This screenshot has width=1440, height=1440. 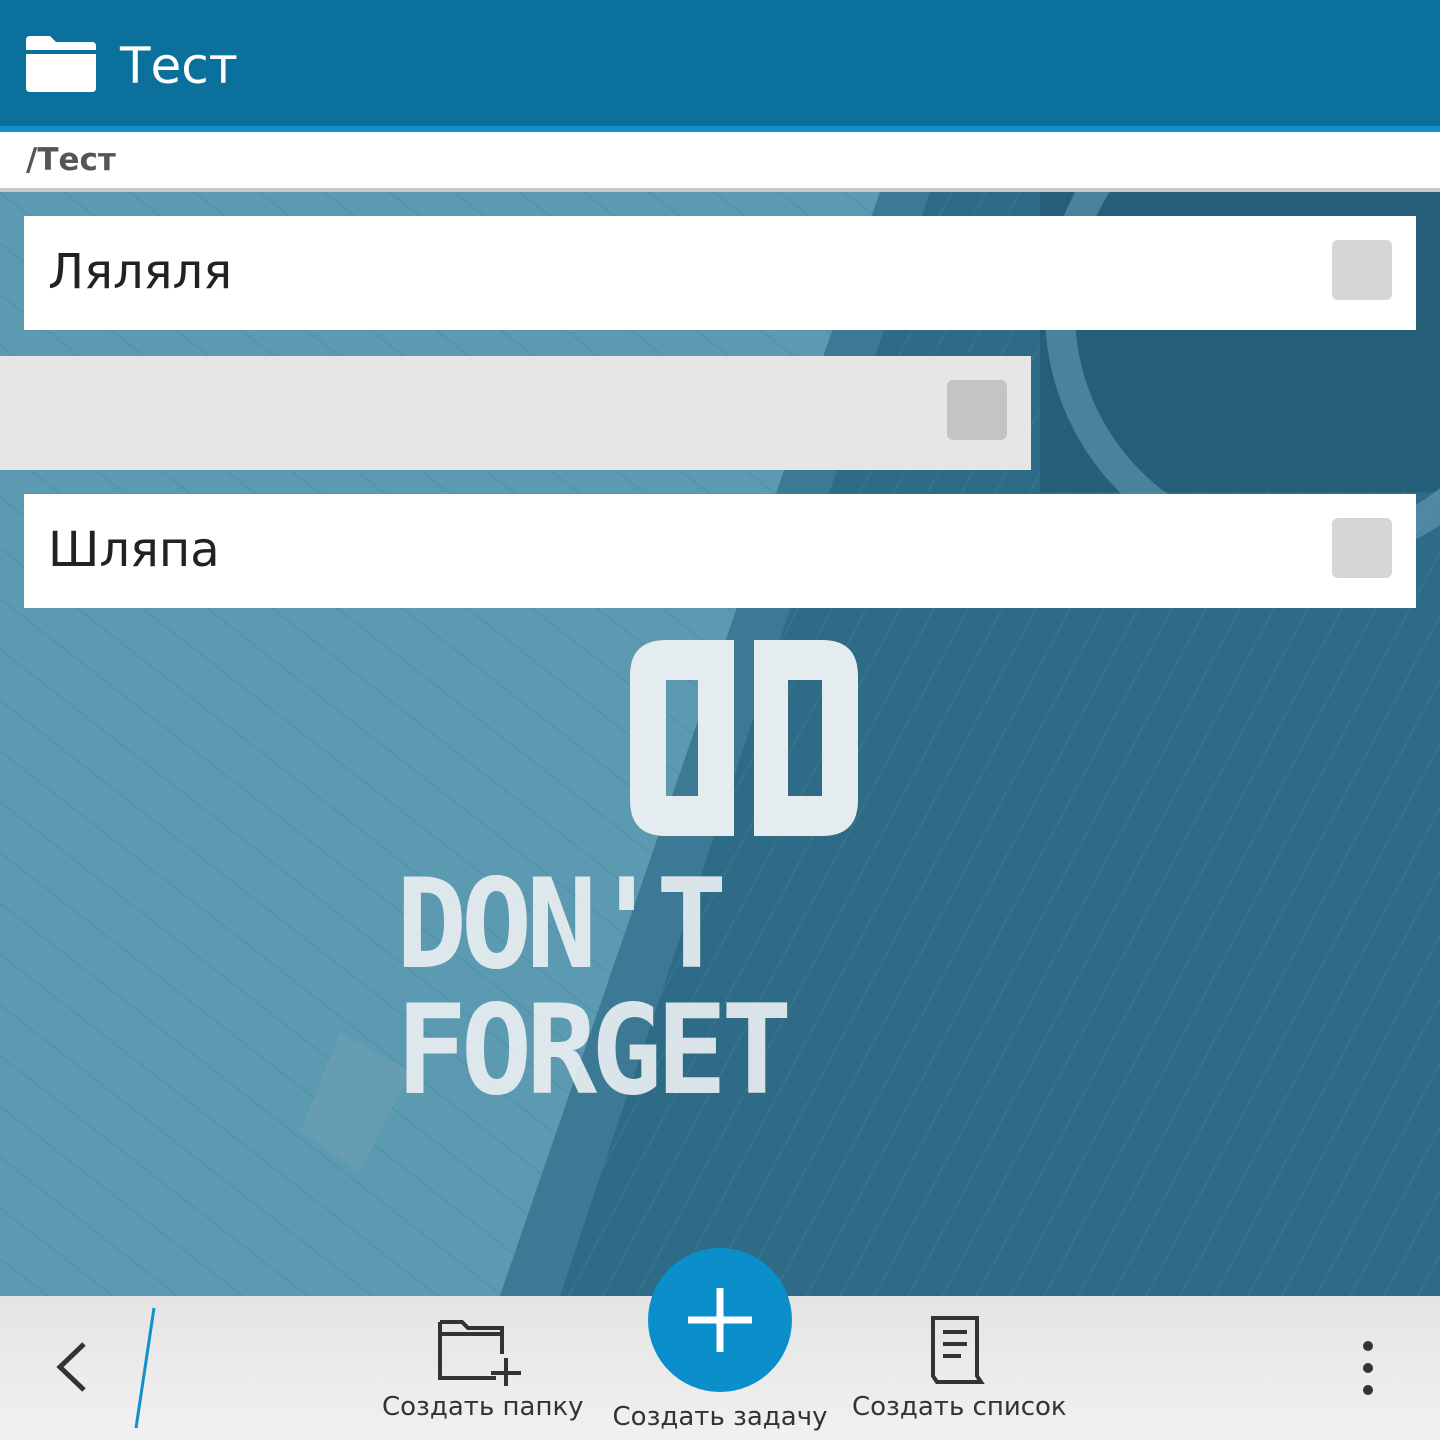 What do you see at coordinates (720, 1417) in the screenshot?
I see `create-task-label: Создать задачу` at bounding box center [720, 1417].